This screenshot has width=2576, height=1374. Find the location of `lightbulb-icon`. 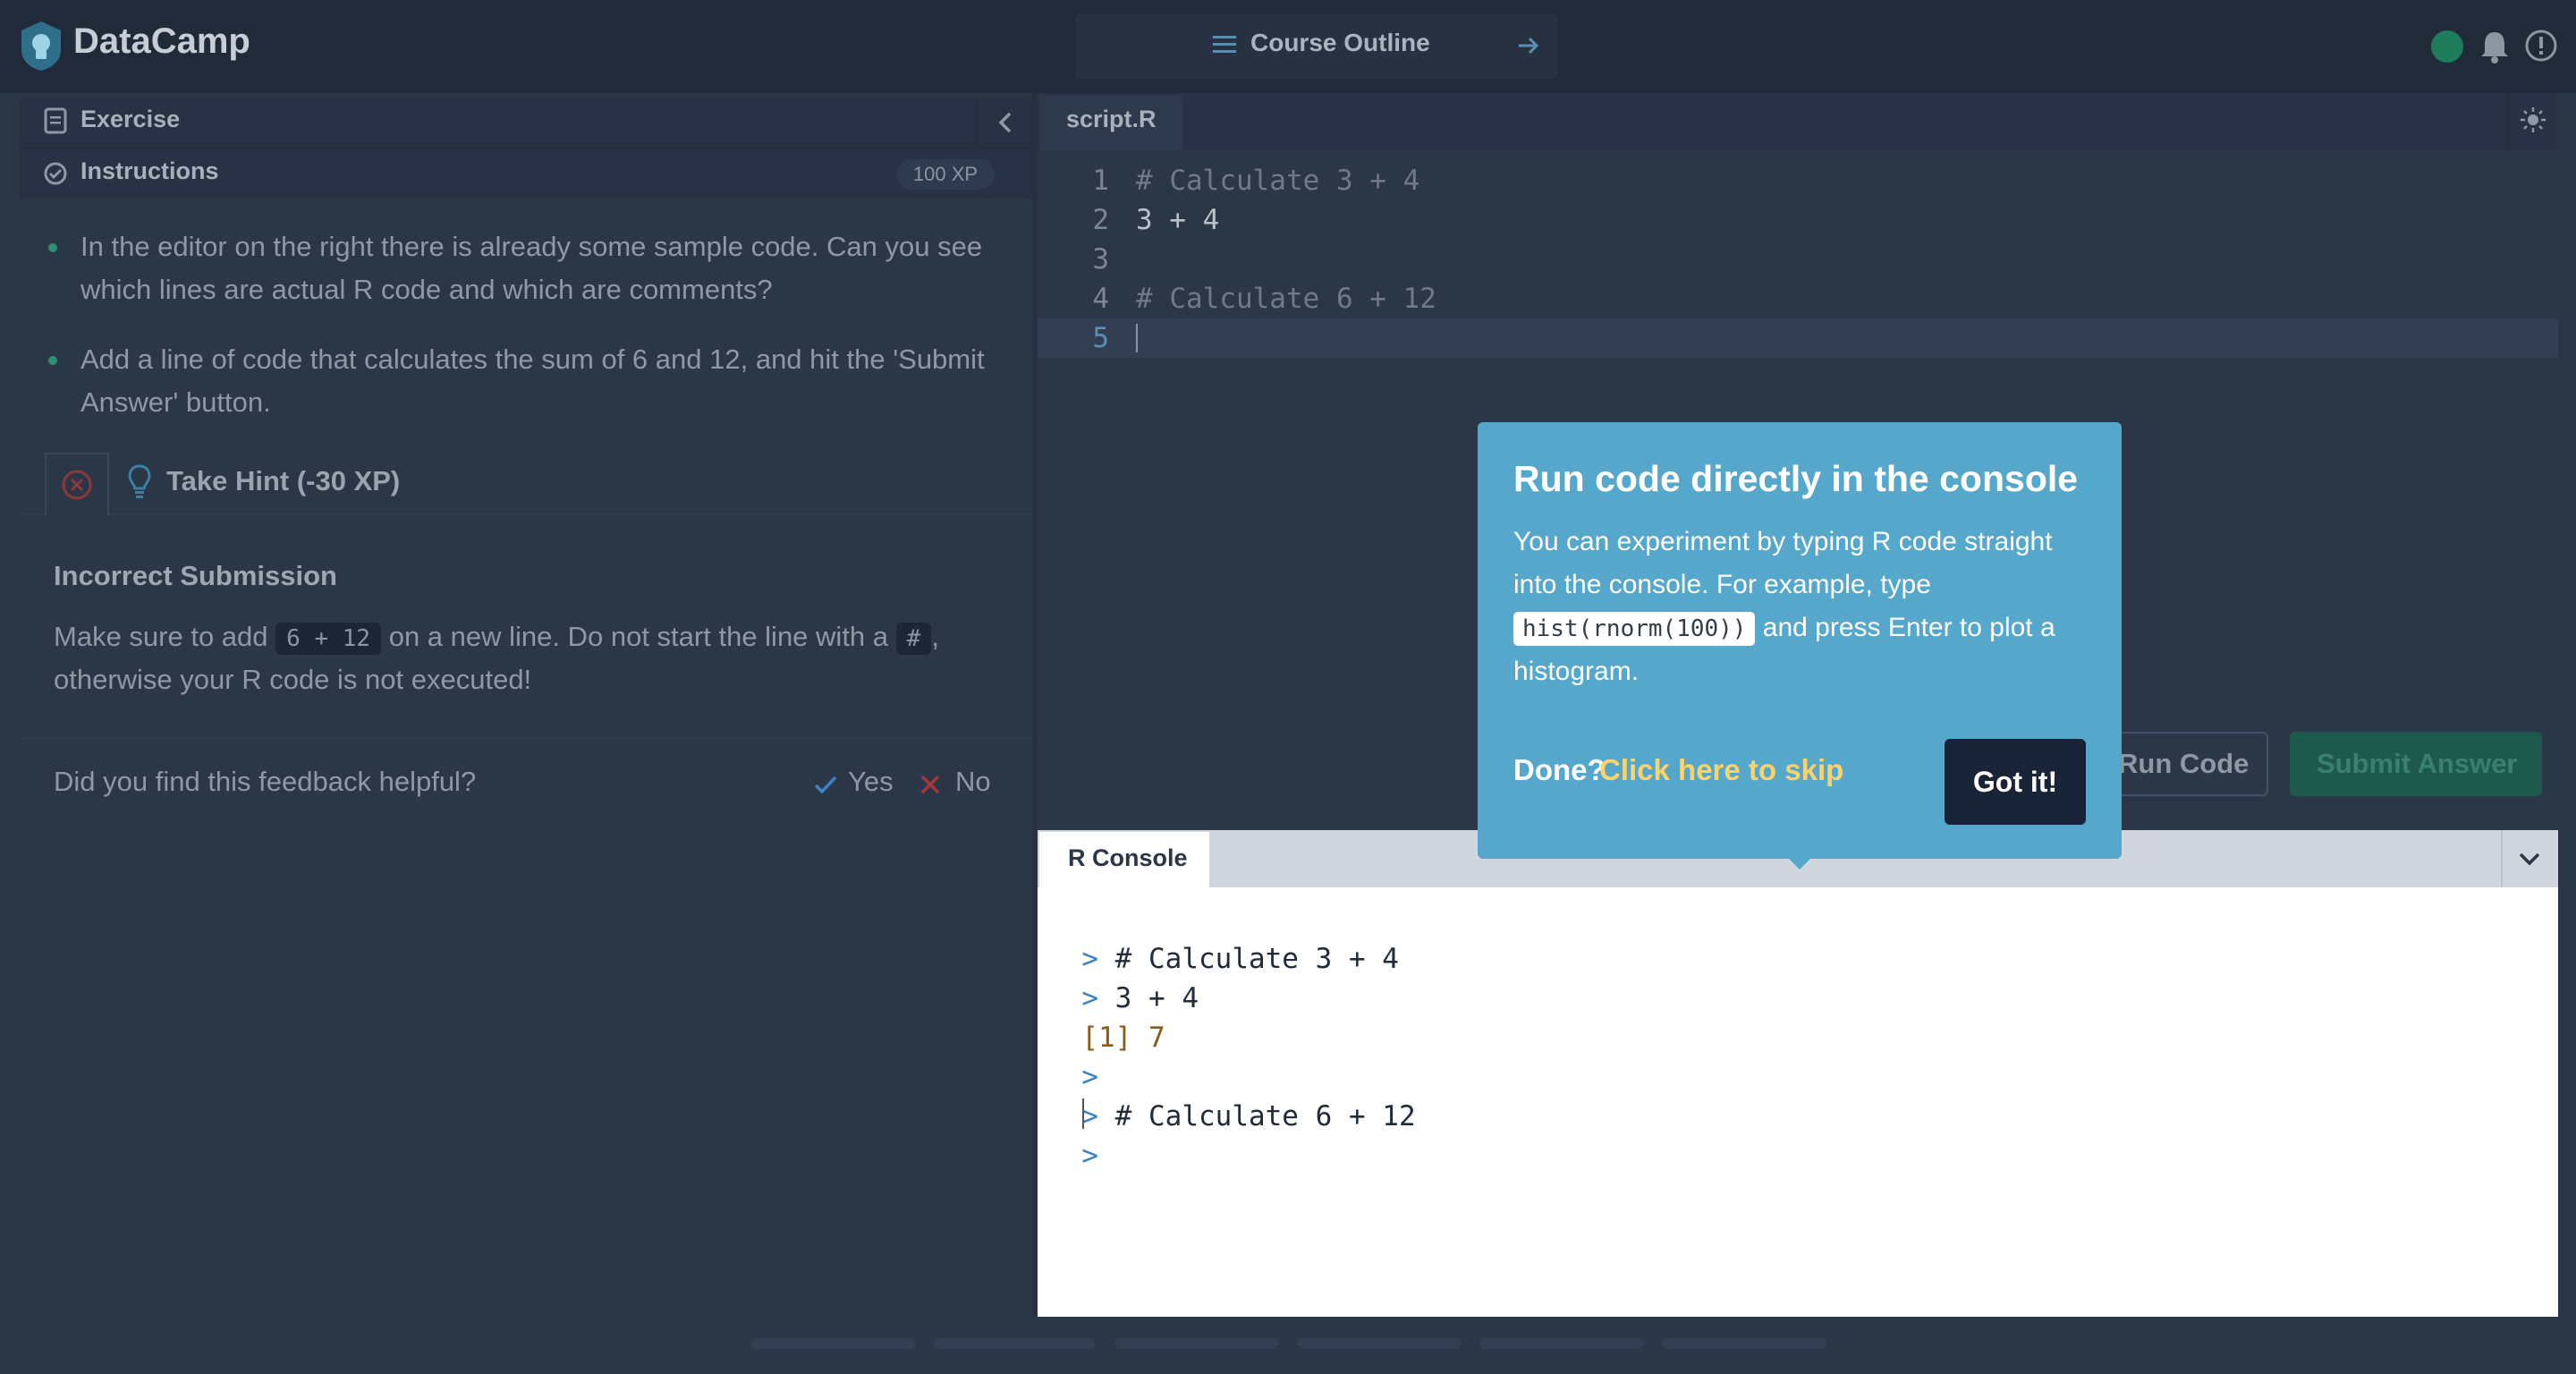

lightbulb-icon is located at coordinates (139, 481).